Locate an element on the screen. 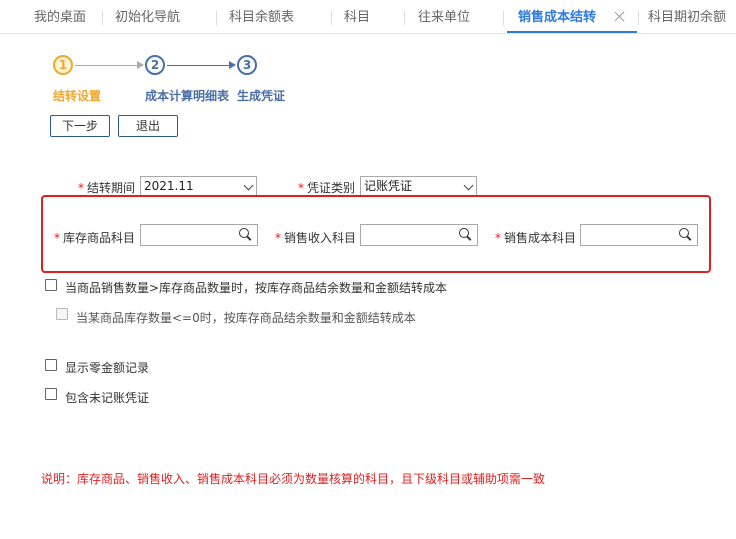  sales-income-account-label: * 销售收入科目 is located at coordinates (315, 237).